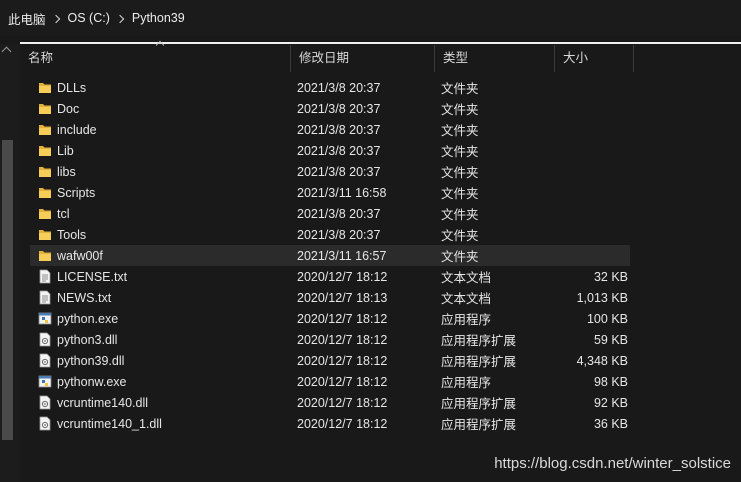 This screenshot has width=741, height=482. I want to click on file-row: python3.dll 2020/12/7 18:12 应用程序扩展 59 KB, so click(330, 339).